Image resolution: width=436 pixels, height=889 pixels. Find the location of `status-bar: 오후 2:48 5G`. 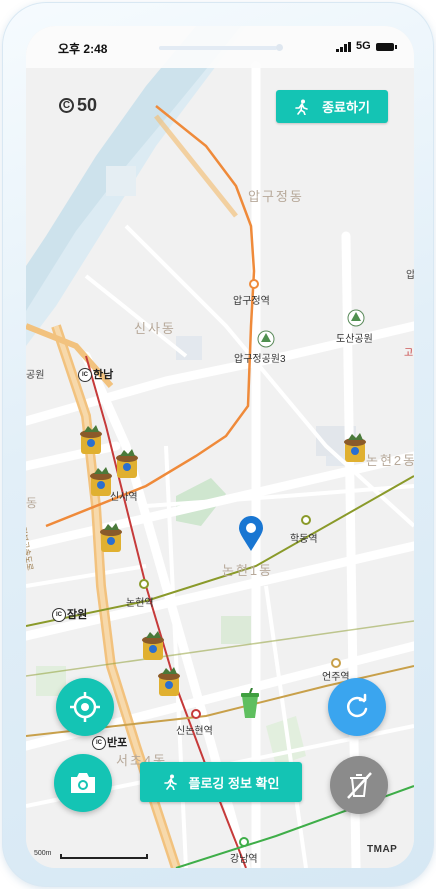

status-bar: 오후 2:48 5G is located at coordinates (220, 47).